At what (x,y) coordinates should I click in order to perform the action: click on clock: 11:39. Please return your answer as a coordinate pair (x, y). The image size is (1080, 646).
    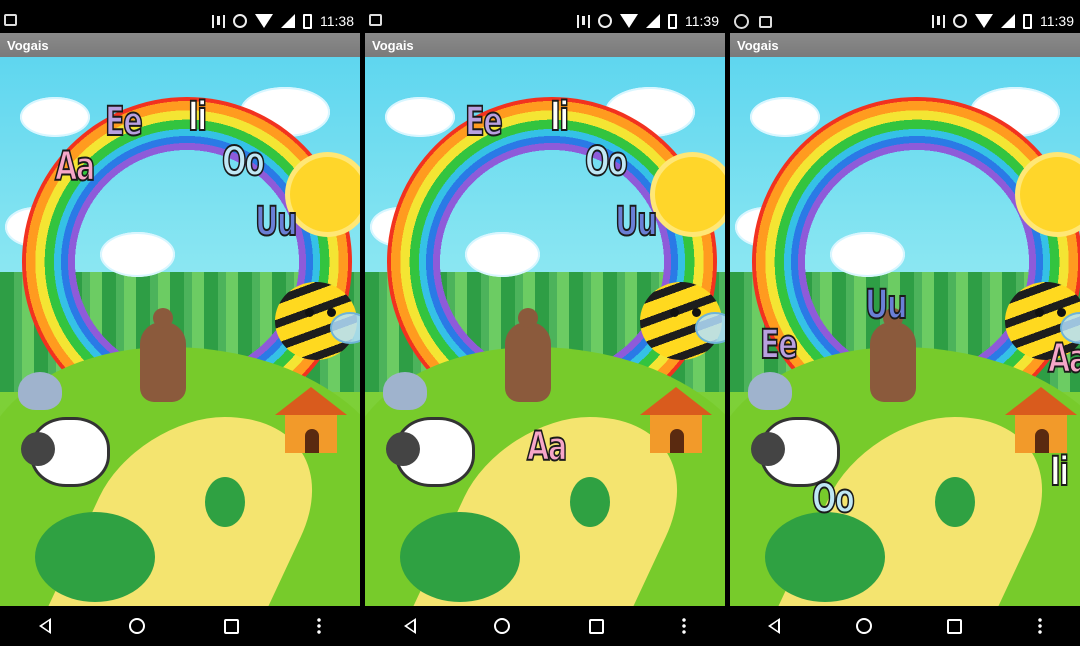
    Looking at the image, I should click on (1057, 21).